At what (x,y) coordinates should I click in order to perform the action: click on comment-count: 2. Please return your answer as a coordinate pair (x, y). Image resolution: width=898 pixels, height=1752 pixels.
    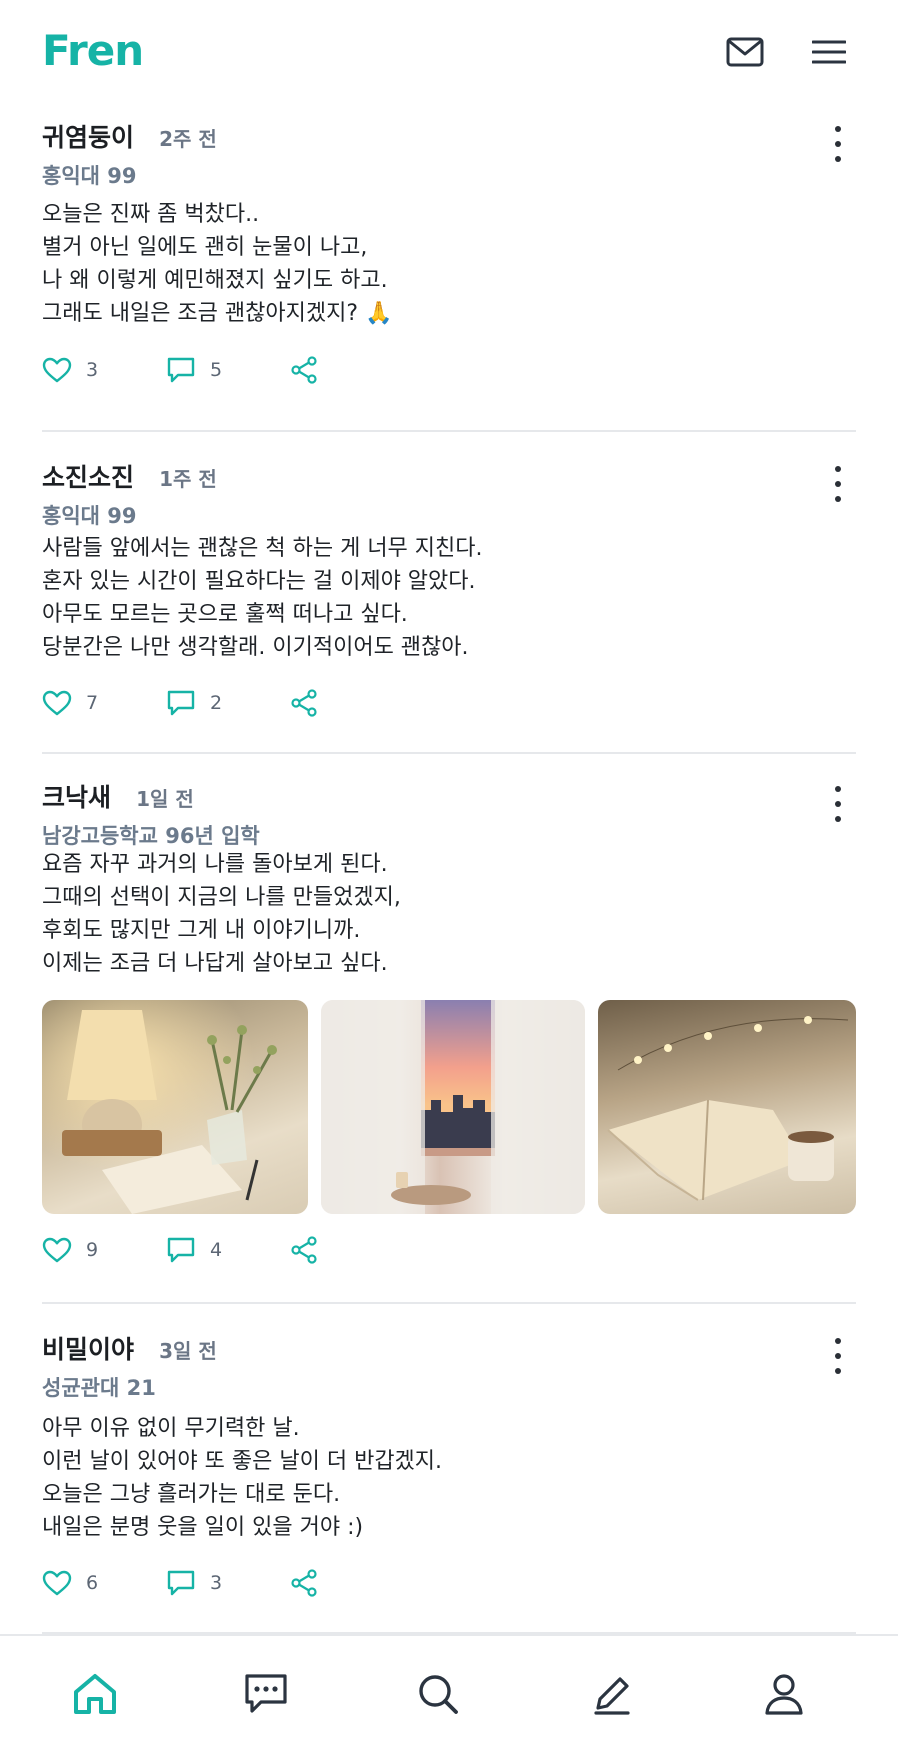
    Looking at the image, I should click on (216, 703).